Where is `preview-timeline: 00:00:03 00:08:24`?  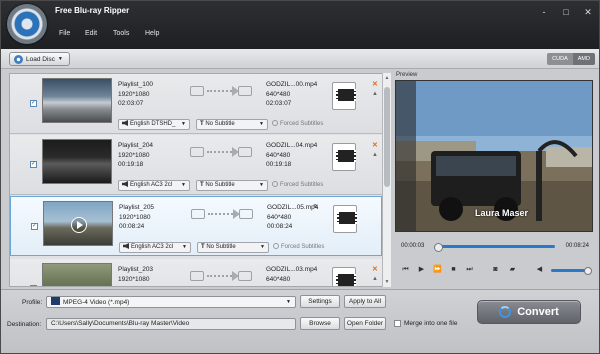
preview-timeline: 00:00:03 00:08:24 is located at coordinates (494, 246).